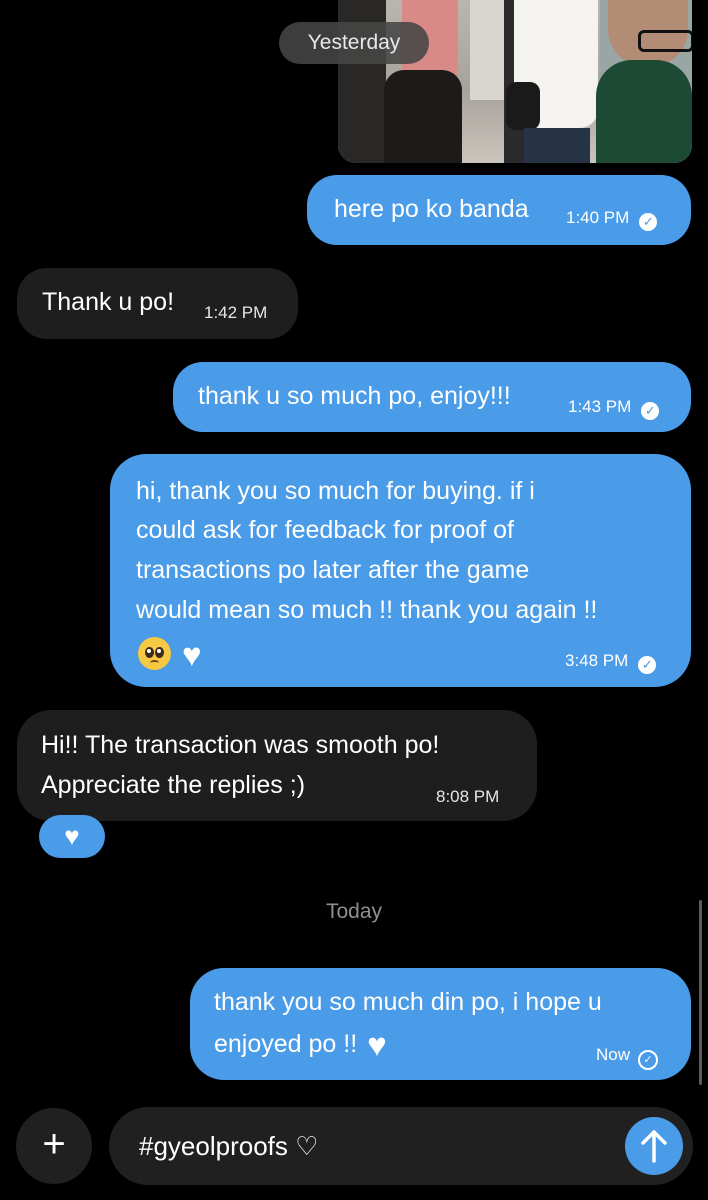 This screenshot has height=1200, width=708. I want to click on message-text-line: could ask for feedback for proof of, so click(325, 530).